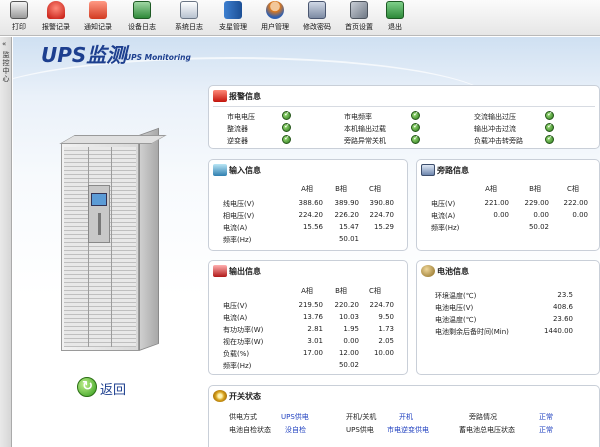 This screenshot has width=600, height=447. I want to click on alarm-label: 旁路异常关机, so click(365, 141).